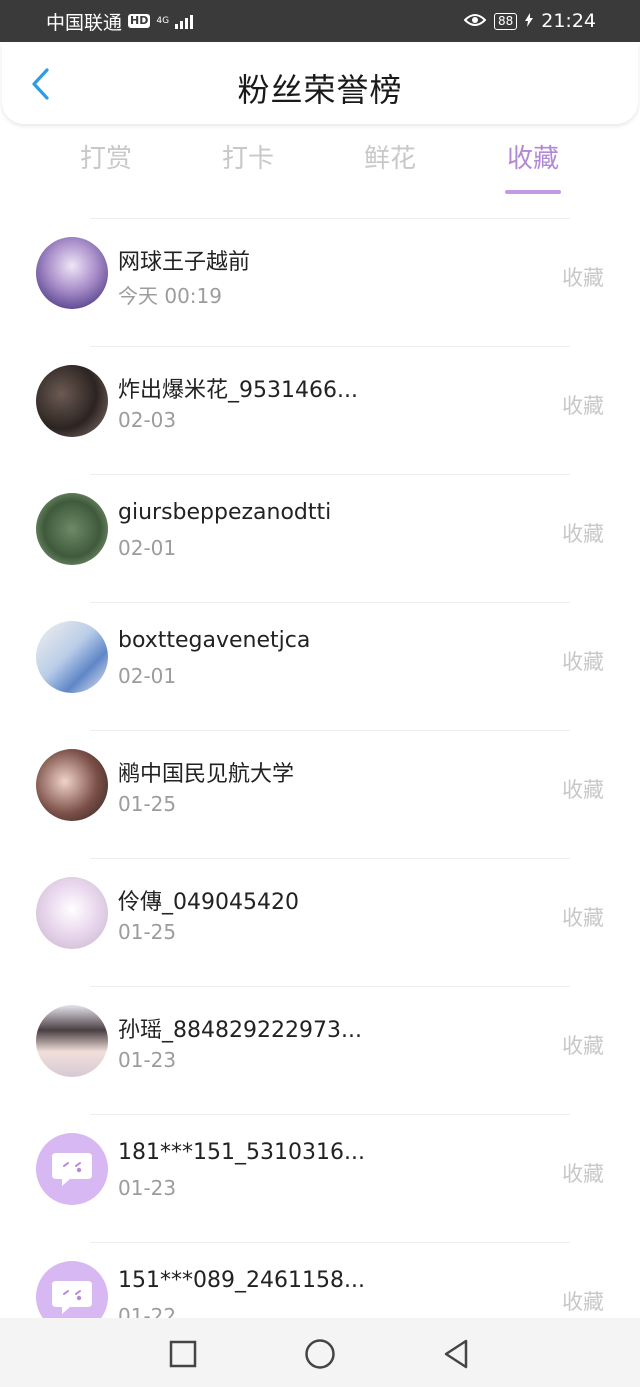 This screenshot has width=640, height=1387. Describe the element at coordinates (475, 21) in the screenshot. I see `eye-comfort-icon` at that location.